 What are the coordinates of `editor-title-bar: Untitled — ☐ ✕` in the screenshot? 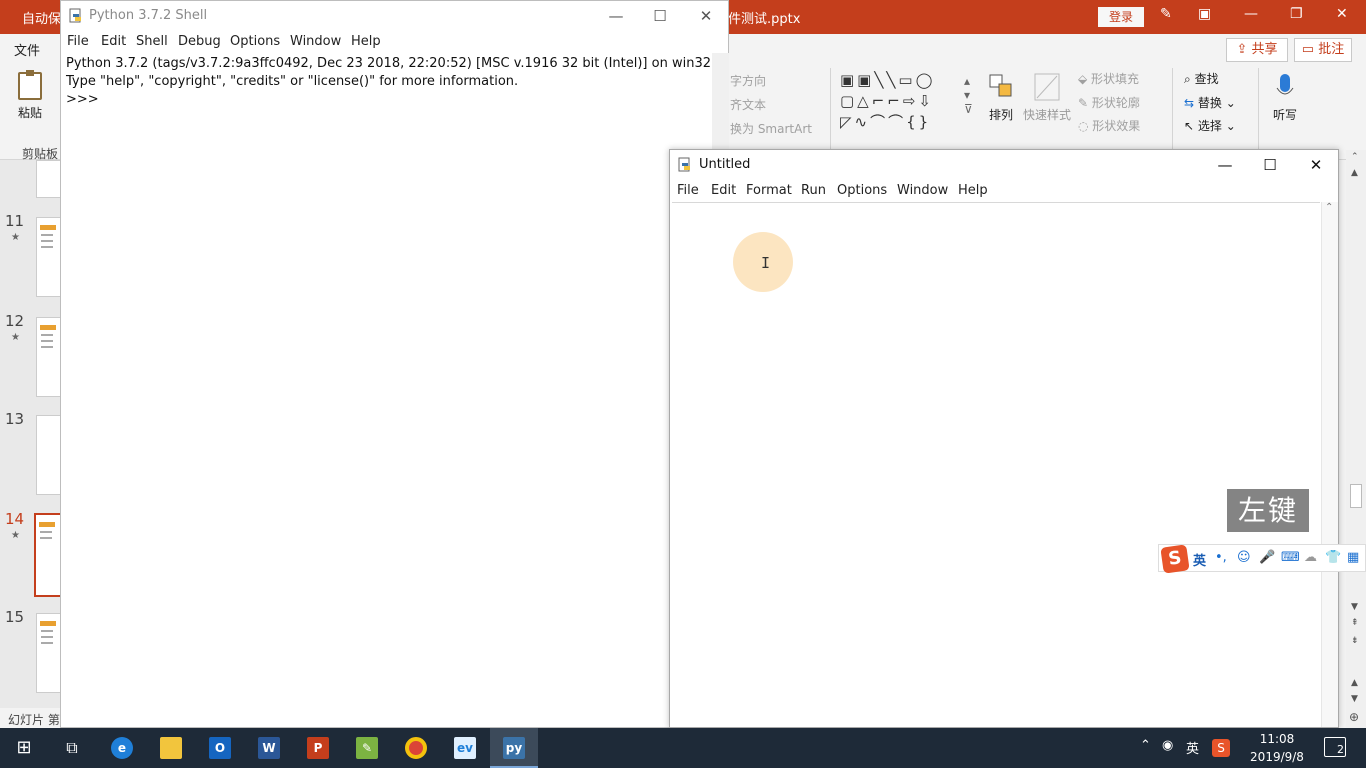 It's located at (1004, 165).